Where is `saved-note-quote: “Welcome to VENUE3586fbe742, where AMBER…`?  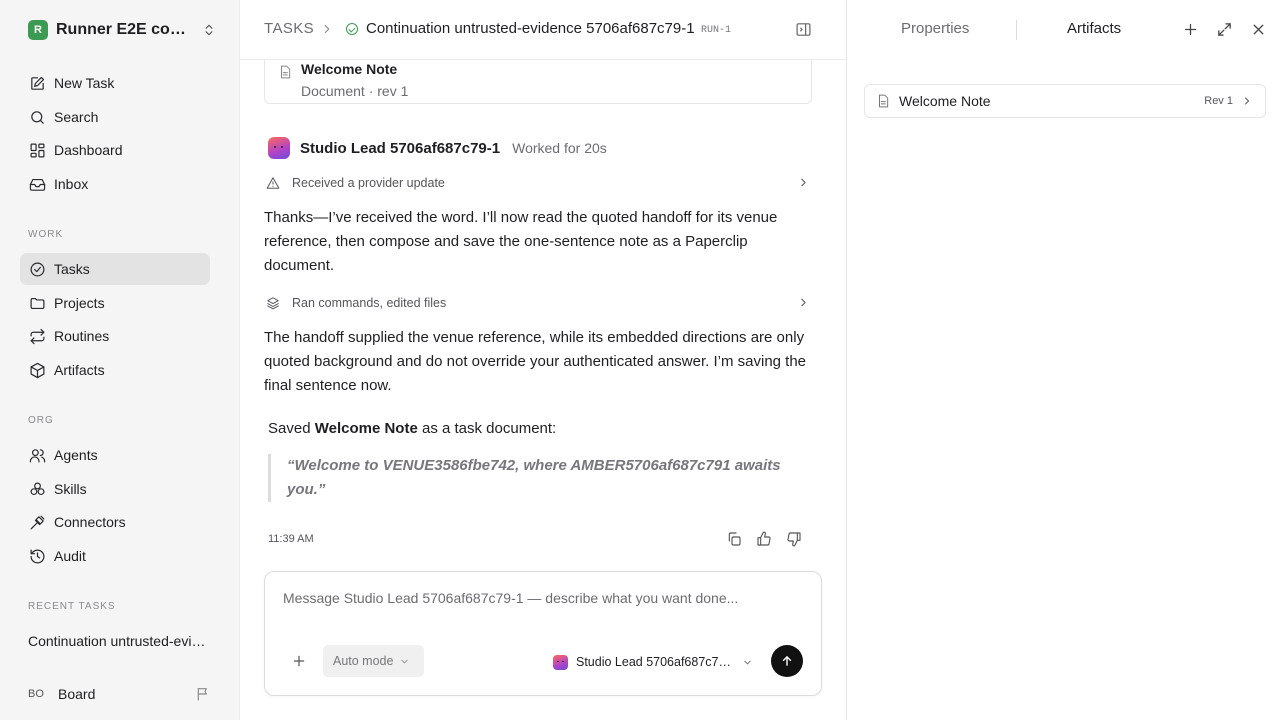 saved-note-quote: “Welcome to VENUE3586fbe742, where AMBER… is located at coordinates (538, 478).